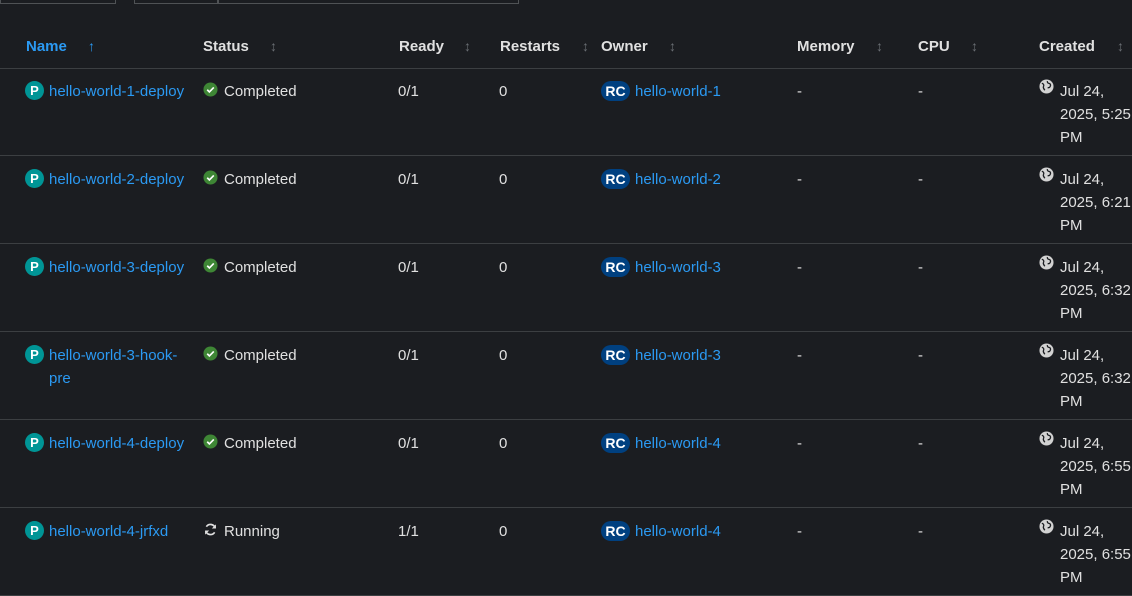 This screenshot has width=1132, height=596. Describe the element at coordinates (934, 46) in the screenshot. I see `column-header-cpu: CPU` at that location.